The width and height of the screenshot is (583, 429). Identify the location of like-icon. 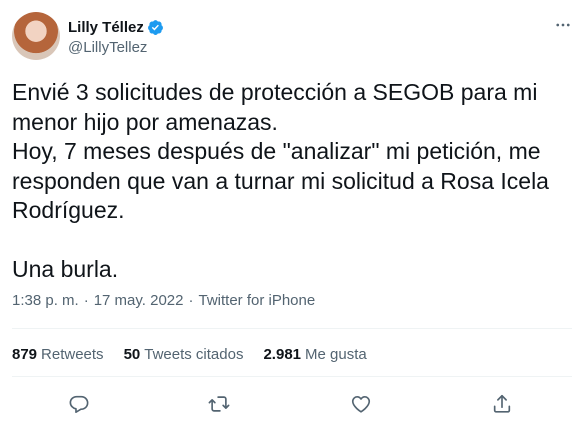
(361, 404).